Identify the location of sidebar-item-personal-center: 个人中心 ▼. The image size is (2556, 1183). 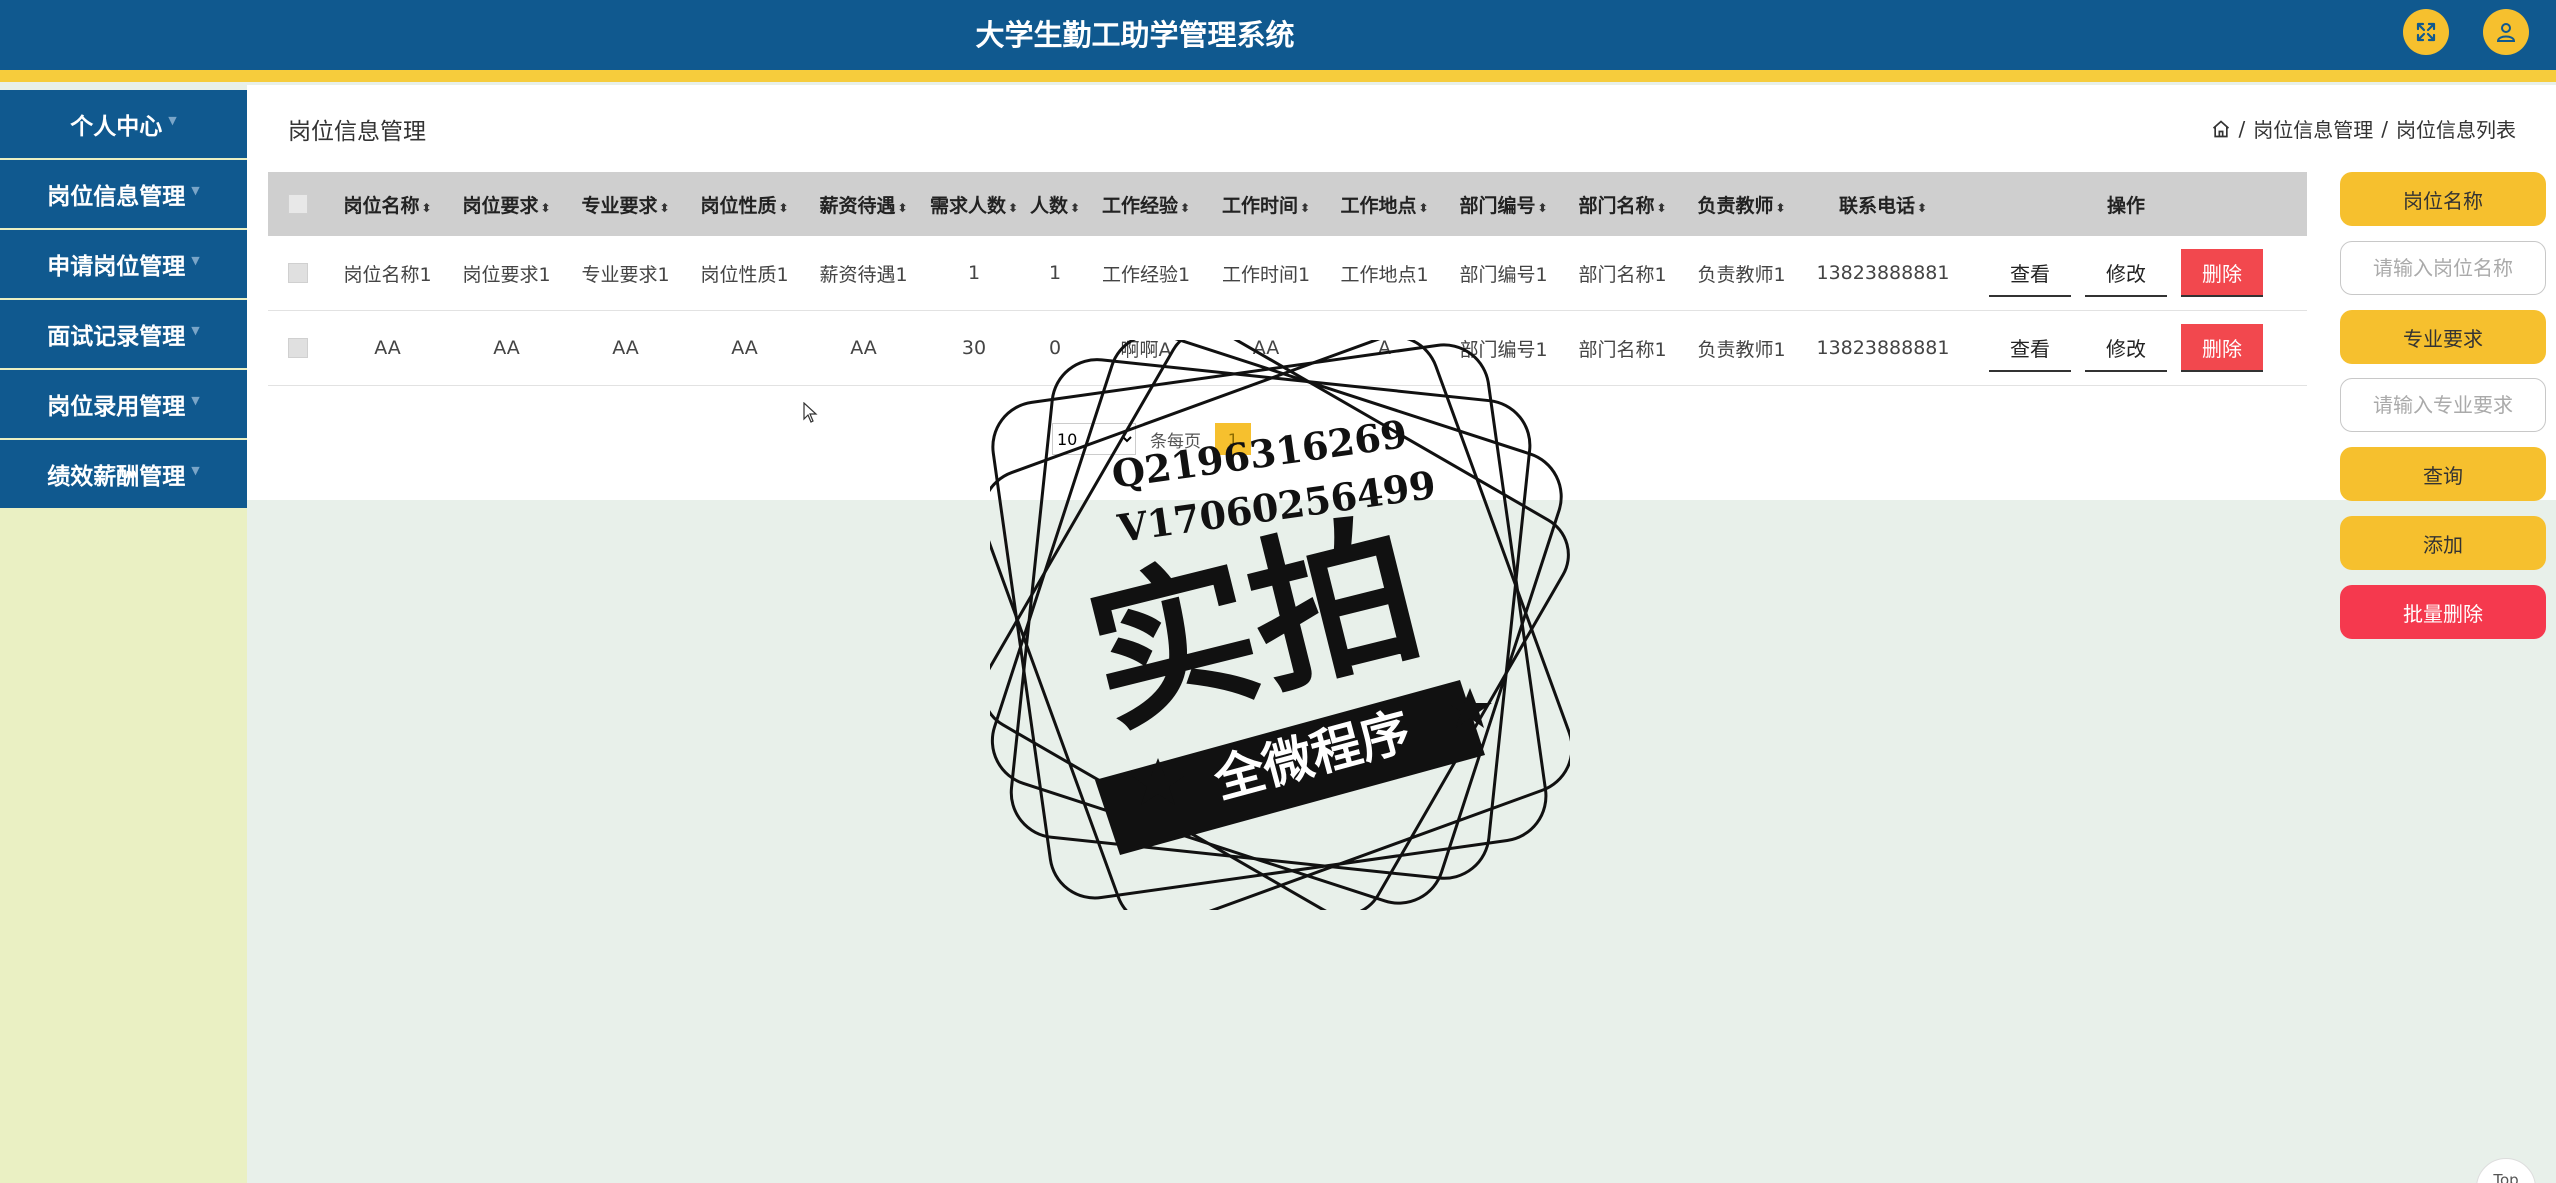
(123, 124).